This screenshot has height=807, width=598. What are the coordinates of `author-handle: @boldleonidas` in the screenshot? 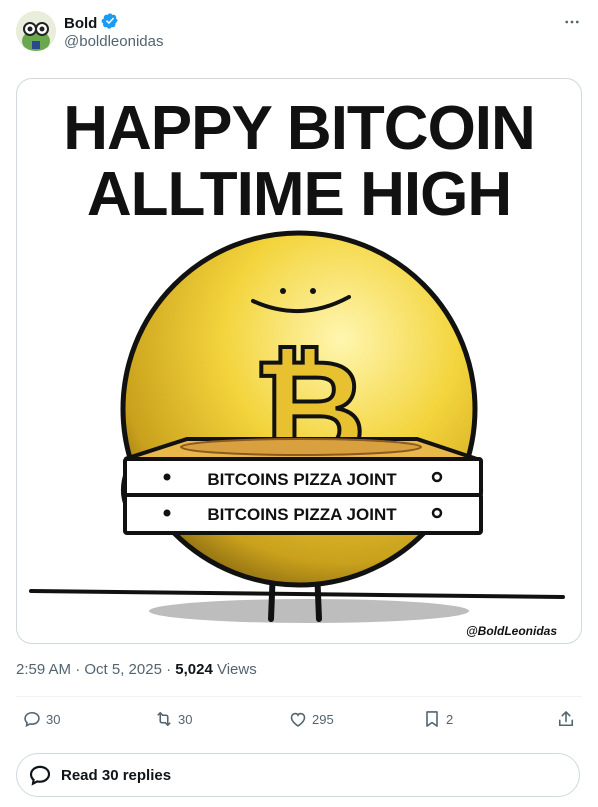 It's located at (113, 41).